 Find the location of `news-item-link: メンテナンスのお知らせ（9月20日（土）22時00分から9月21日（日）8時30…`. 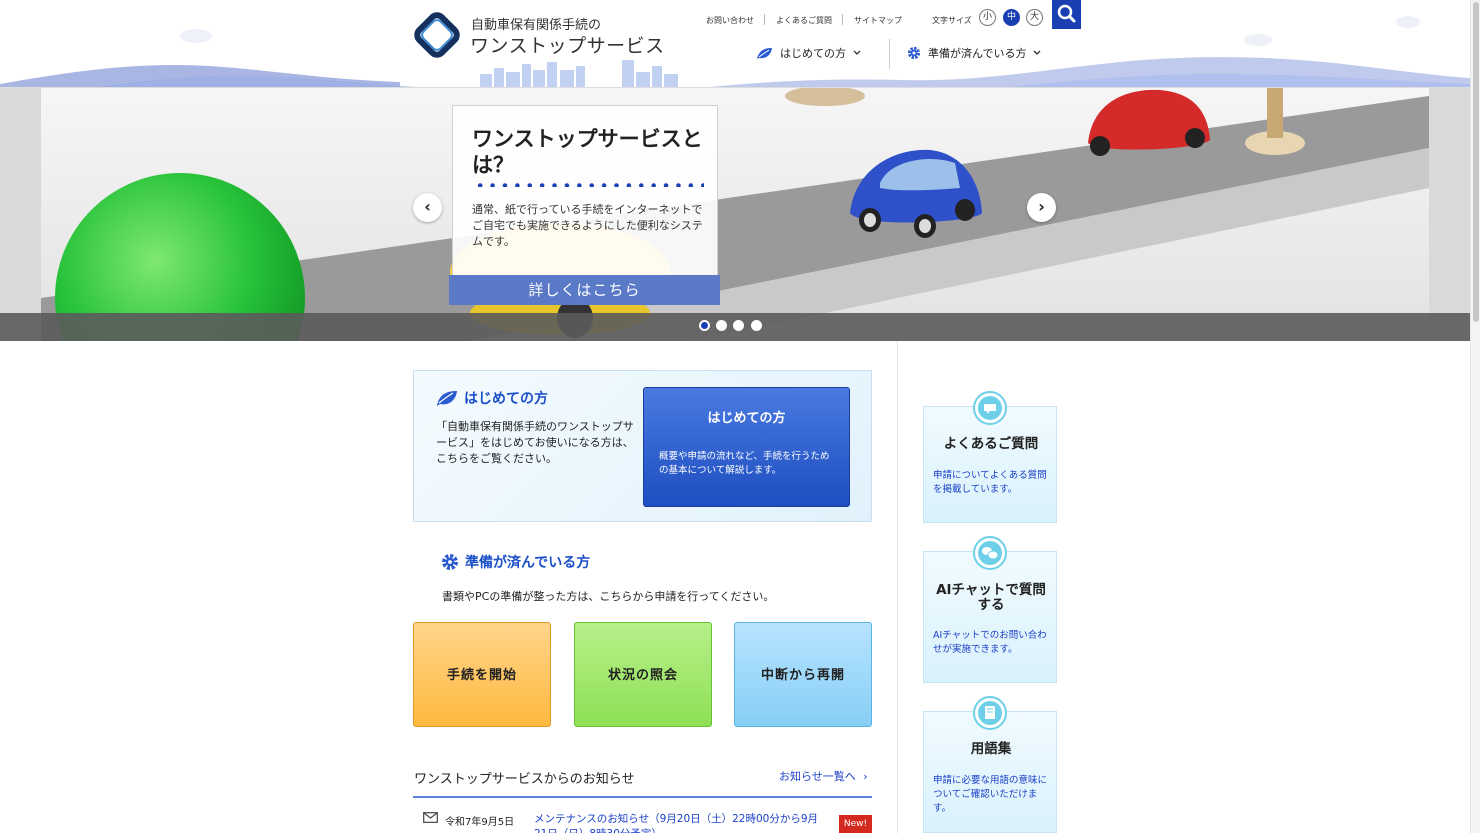

news-item-link: メンテナンスのお知らせ（9月20日（土）22時00分から9月21日（日）8時30… is located at coordinates (681, 822).